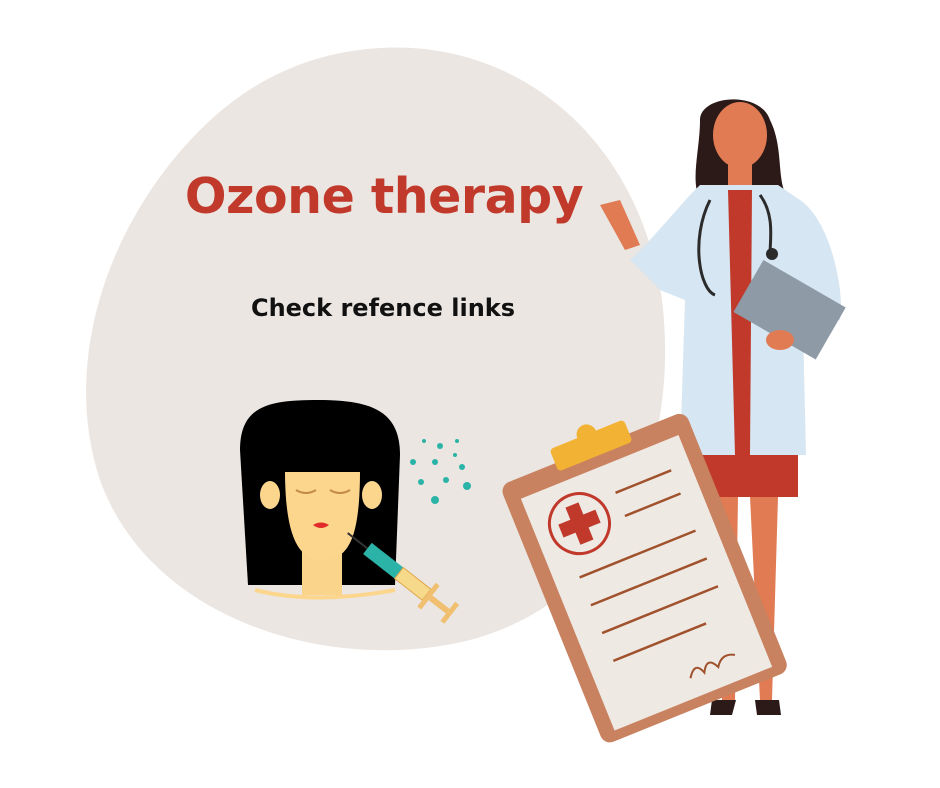 This screenshot has width=940, height=788. What do you see at coordinates (383, 308) in the screenshot?
I see `poster-subtitle: Check refence links` at bounding box center [383, 308].